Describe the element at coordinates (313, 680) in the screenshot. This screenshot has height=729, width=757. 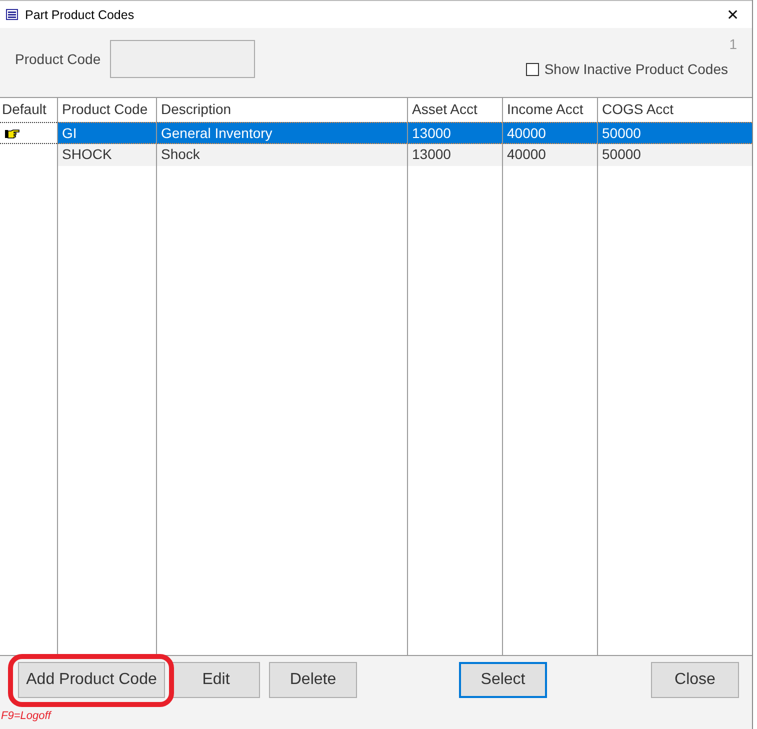
I see `action-button: Delete` at that location.